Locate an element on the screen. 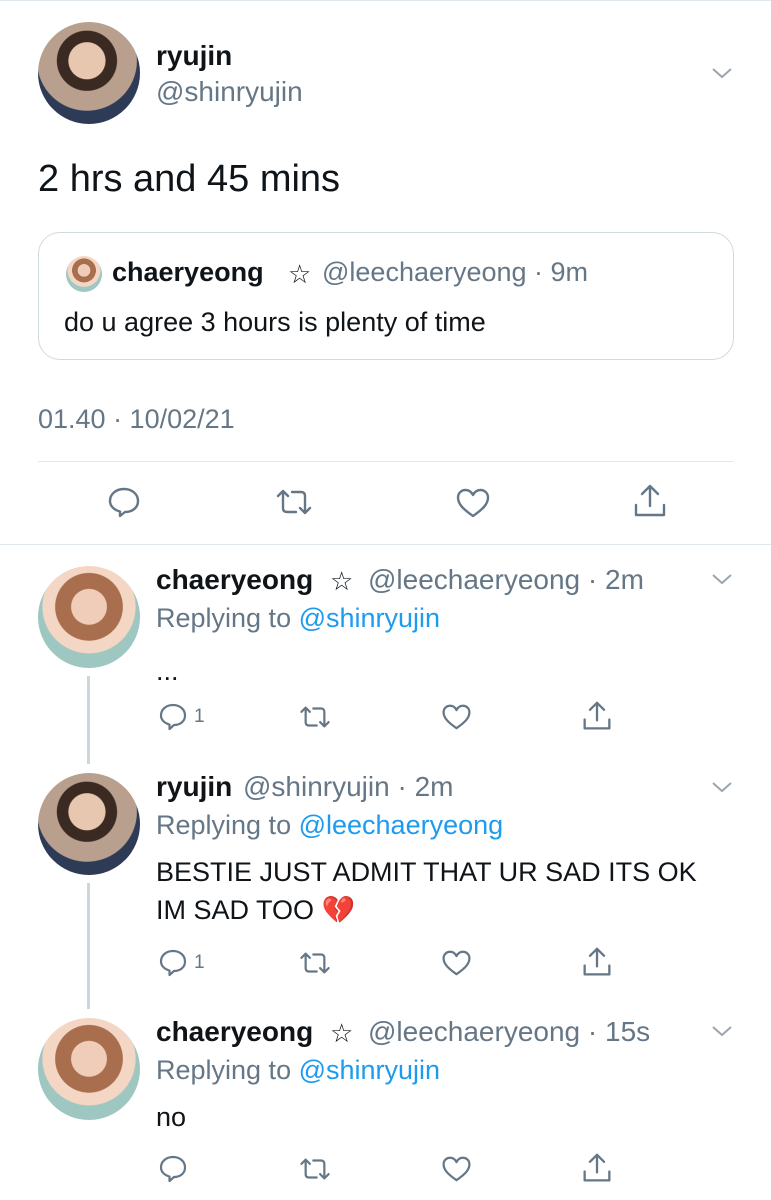  quoted-display-name: chaeryeong is located at coordinates (188, 272).